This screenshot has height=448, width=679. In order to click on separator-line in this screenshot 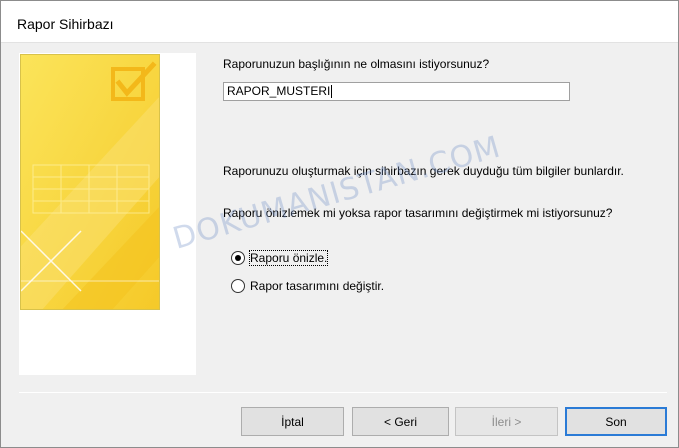, I will do `click(343, 392)`.